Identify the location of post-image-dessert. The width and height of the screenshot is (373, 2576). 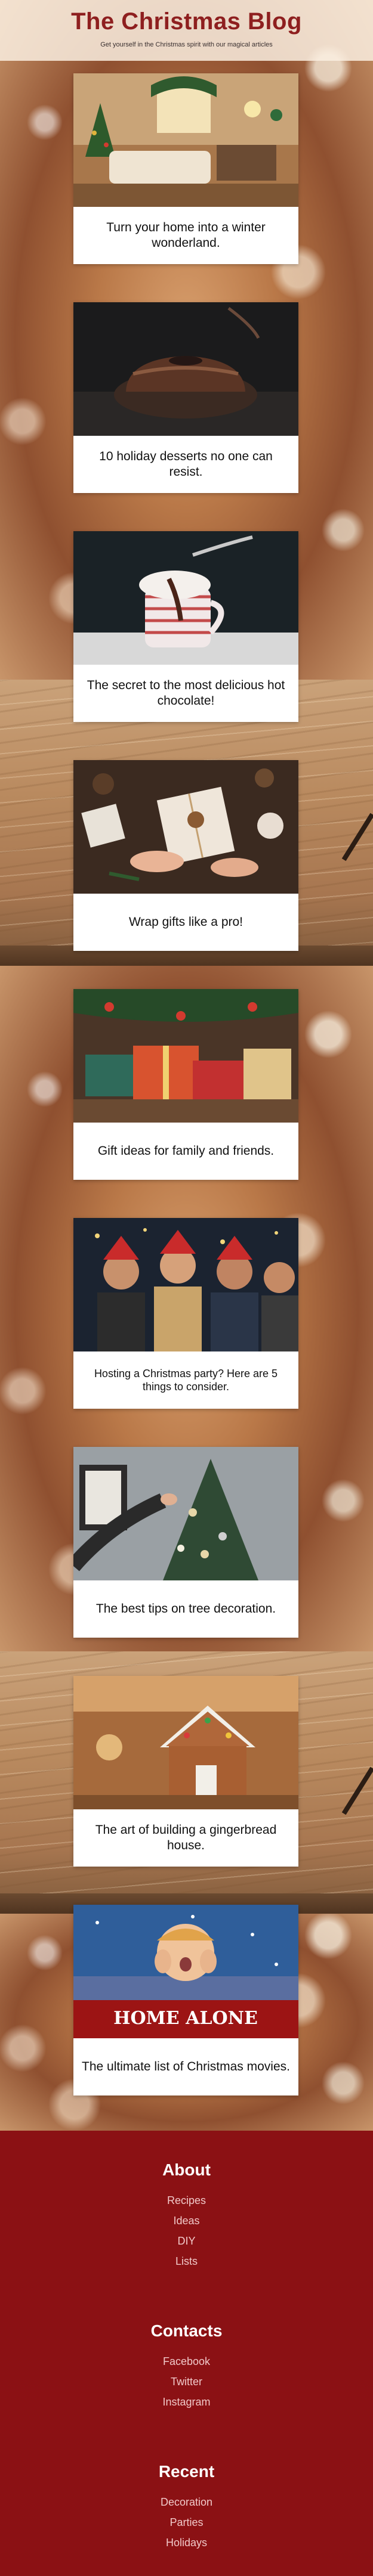
(185, 369).